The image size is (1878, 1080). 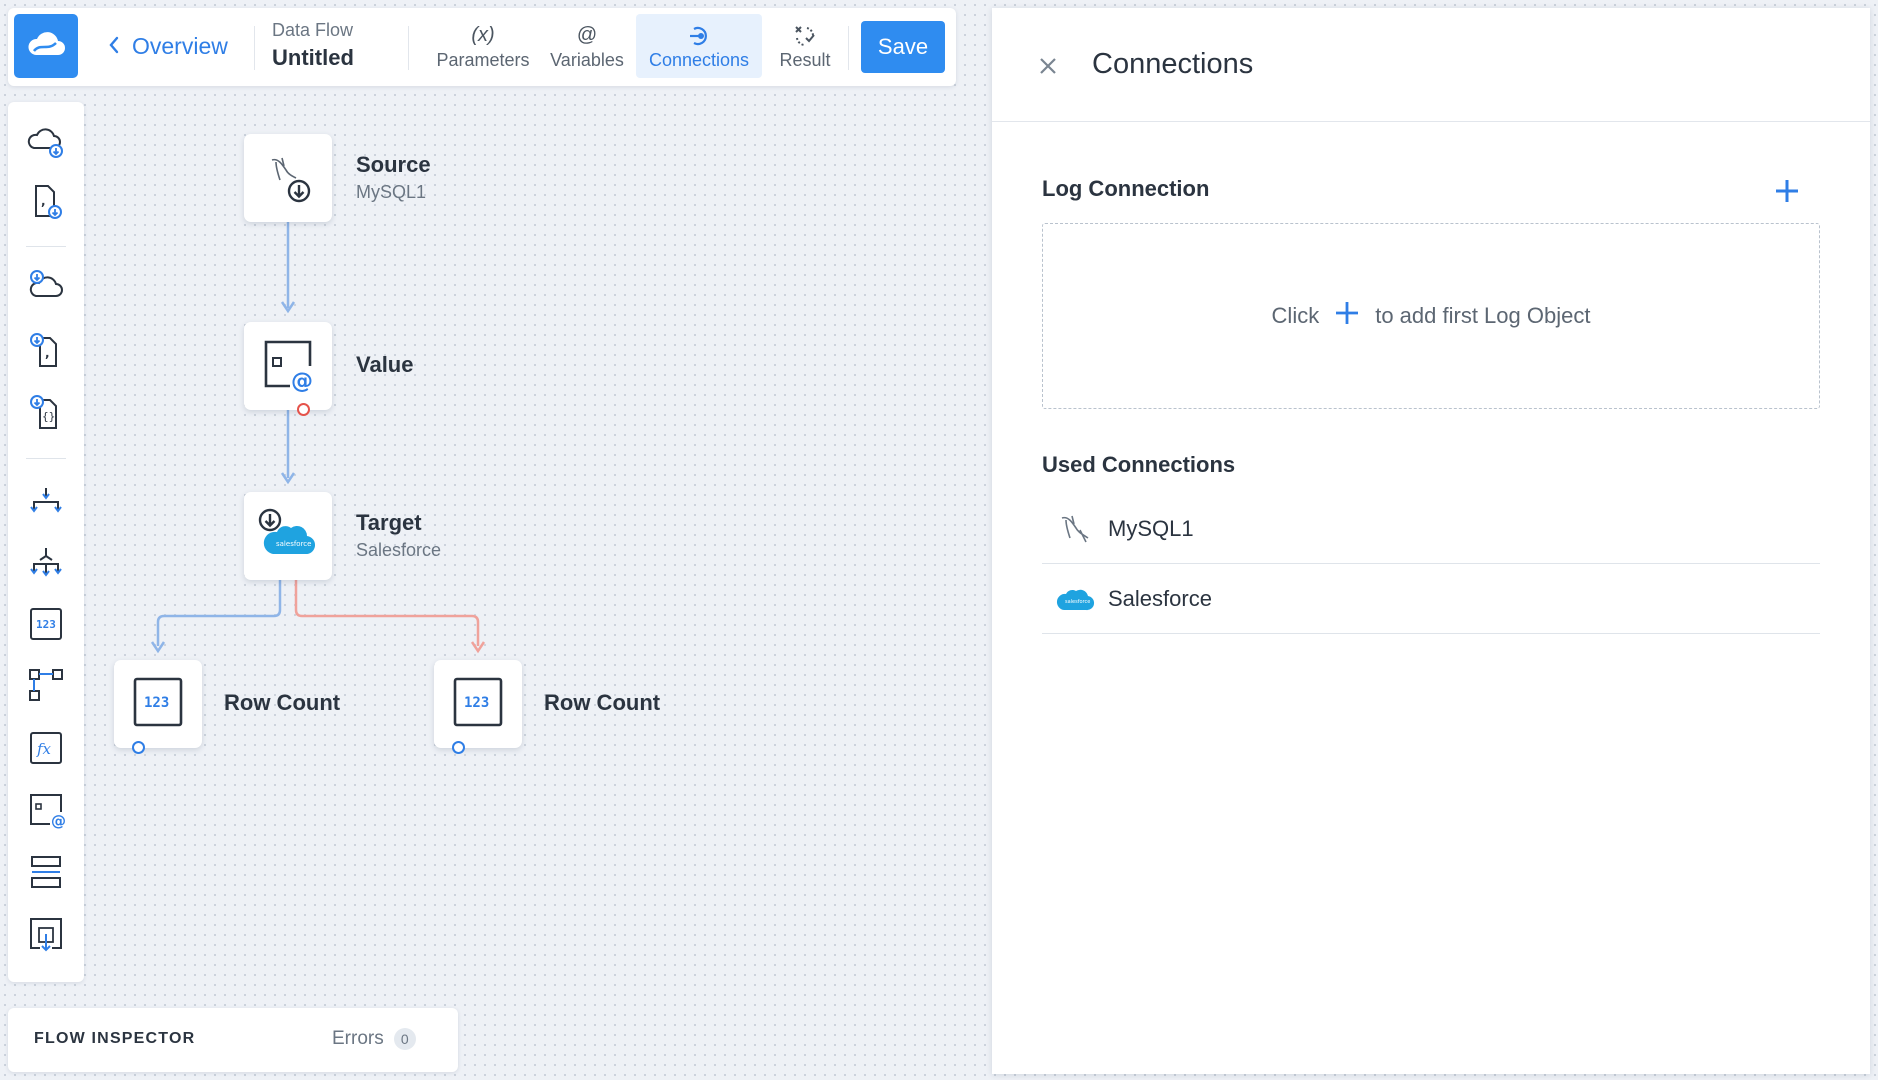 I want to click on log-empty-suffix: to add first Log Object, so click(x=1483, y=315).